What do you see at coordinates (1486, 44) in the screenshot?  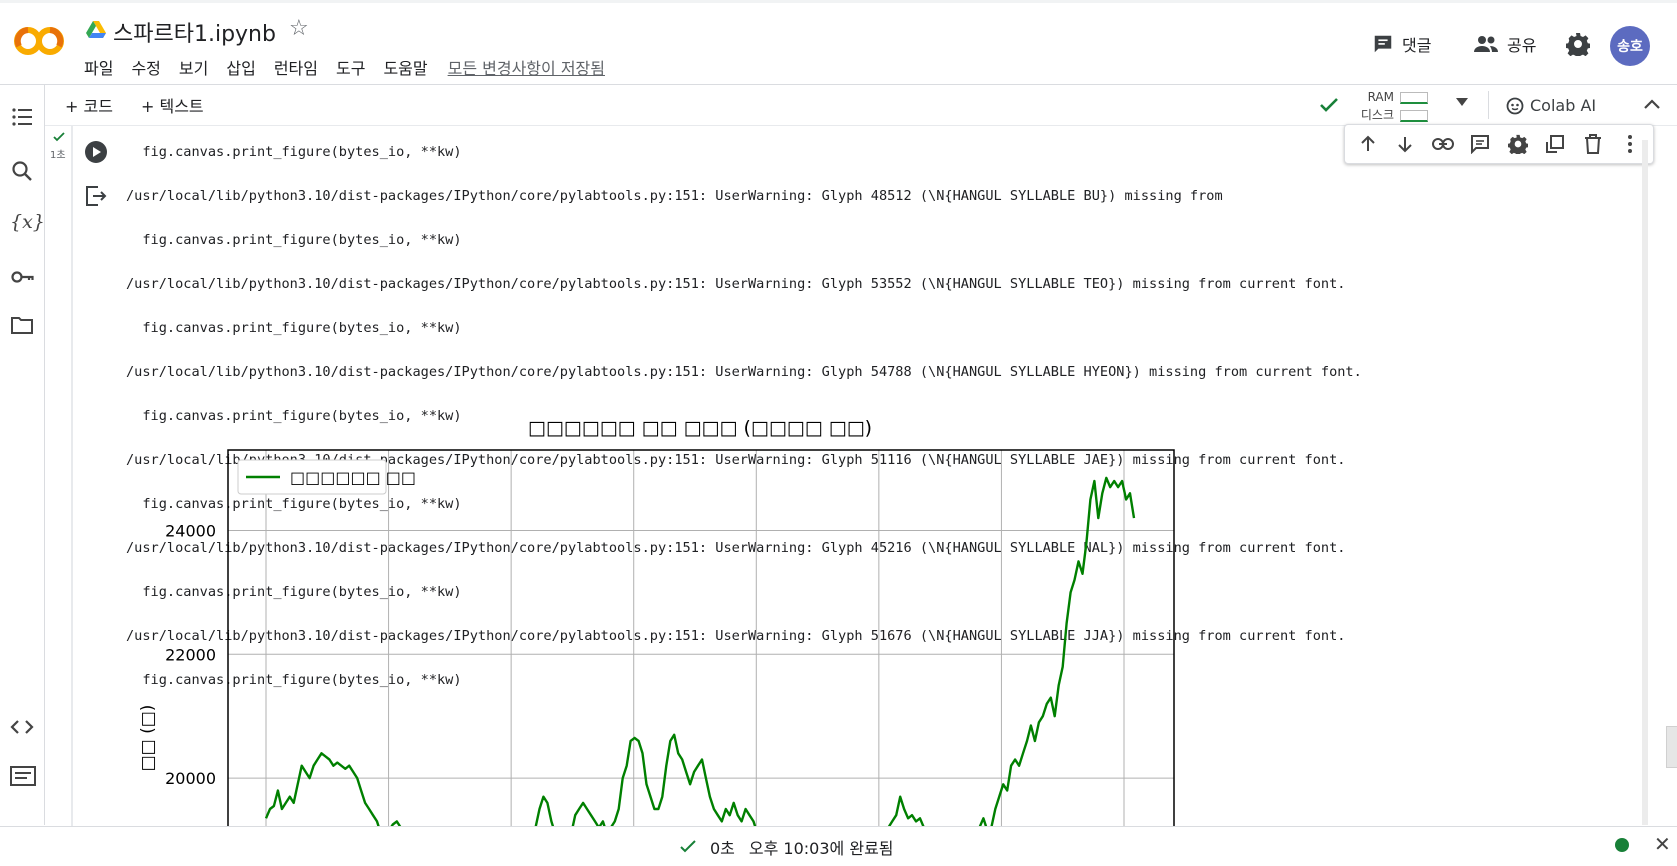 I see `people-icon` at bounding box center [1486, 44].